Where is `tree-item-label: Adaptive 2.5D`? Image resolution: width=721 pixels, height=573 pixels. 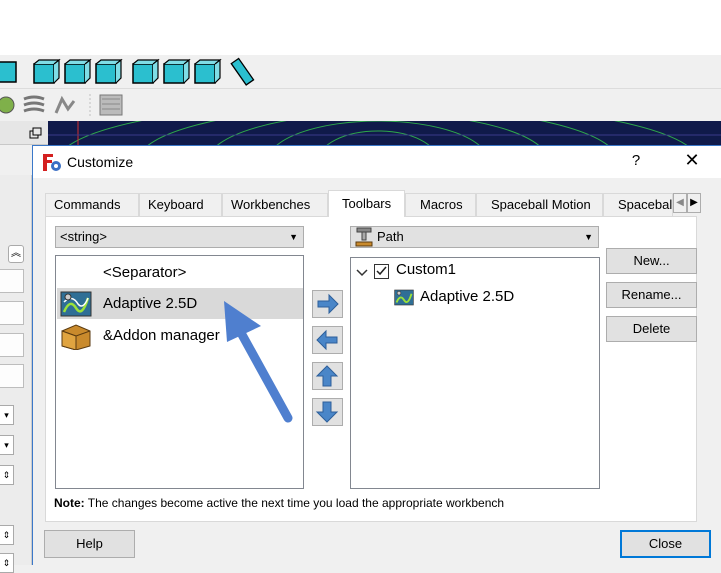
tree-item-label: Adaptive 2.5D is located at coordinates (467, 296).